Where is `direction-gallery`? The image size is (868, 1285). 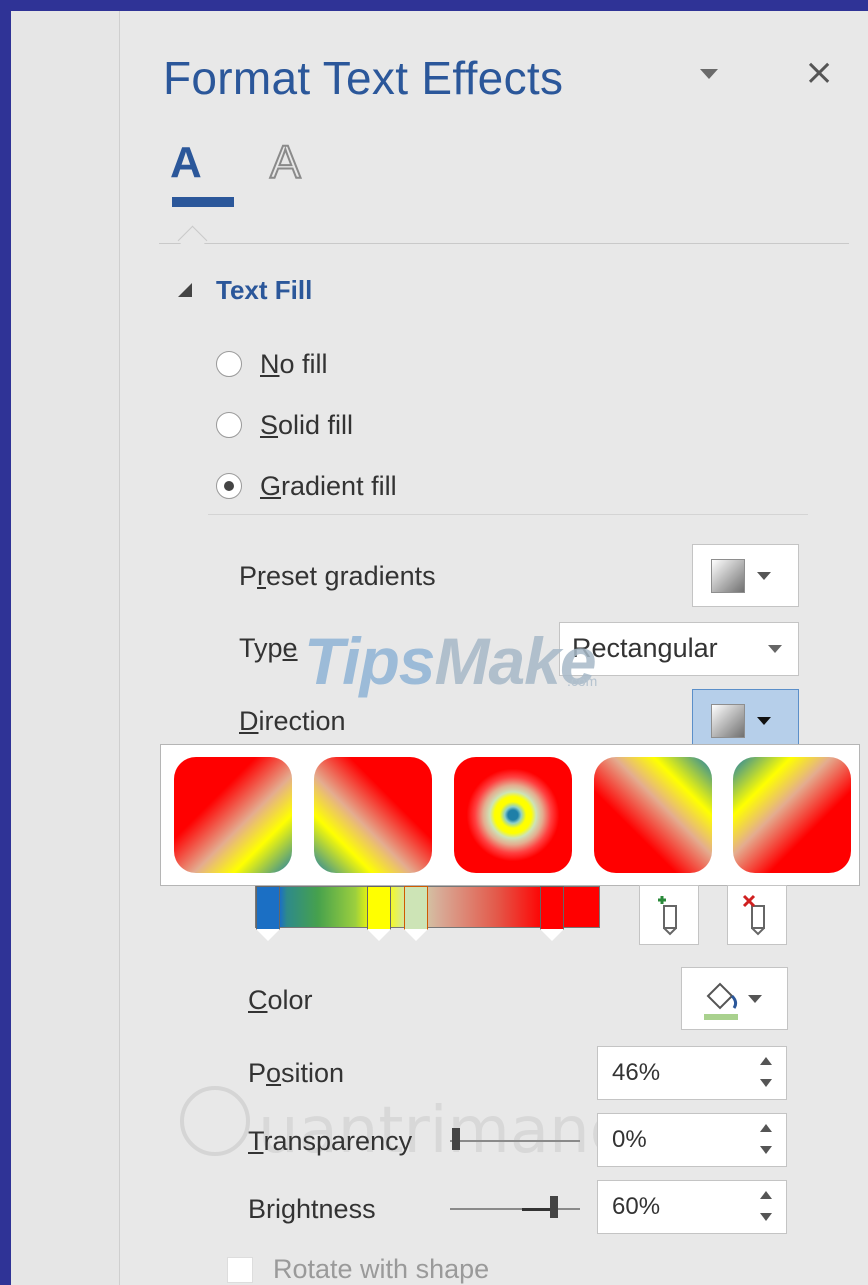 direction-gallery is located at coordinates (510, 815).